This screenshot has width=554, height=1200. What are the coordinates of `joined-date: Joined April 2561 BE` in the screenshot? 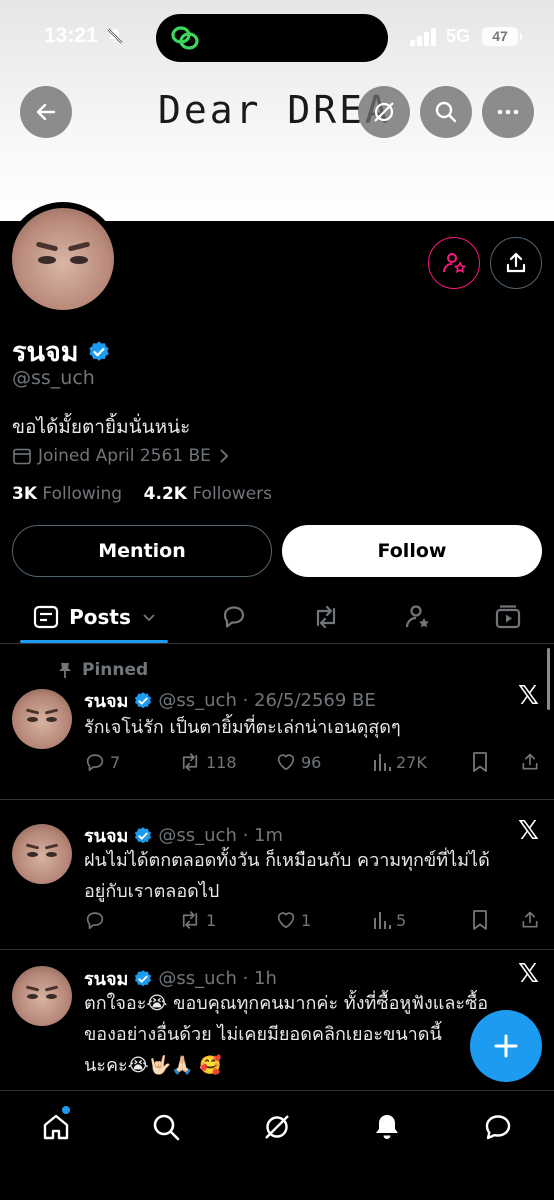 It's located at (124, 456).